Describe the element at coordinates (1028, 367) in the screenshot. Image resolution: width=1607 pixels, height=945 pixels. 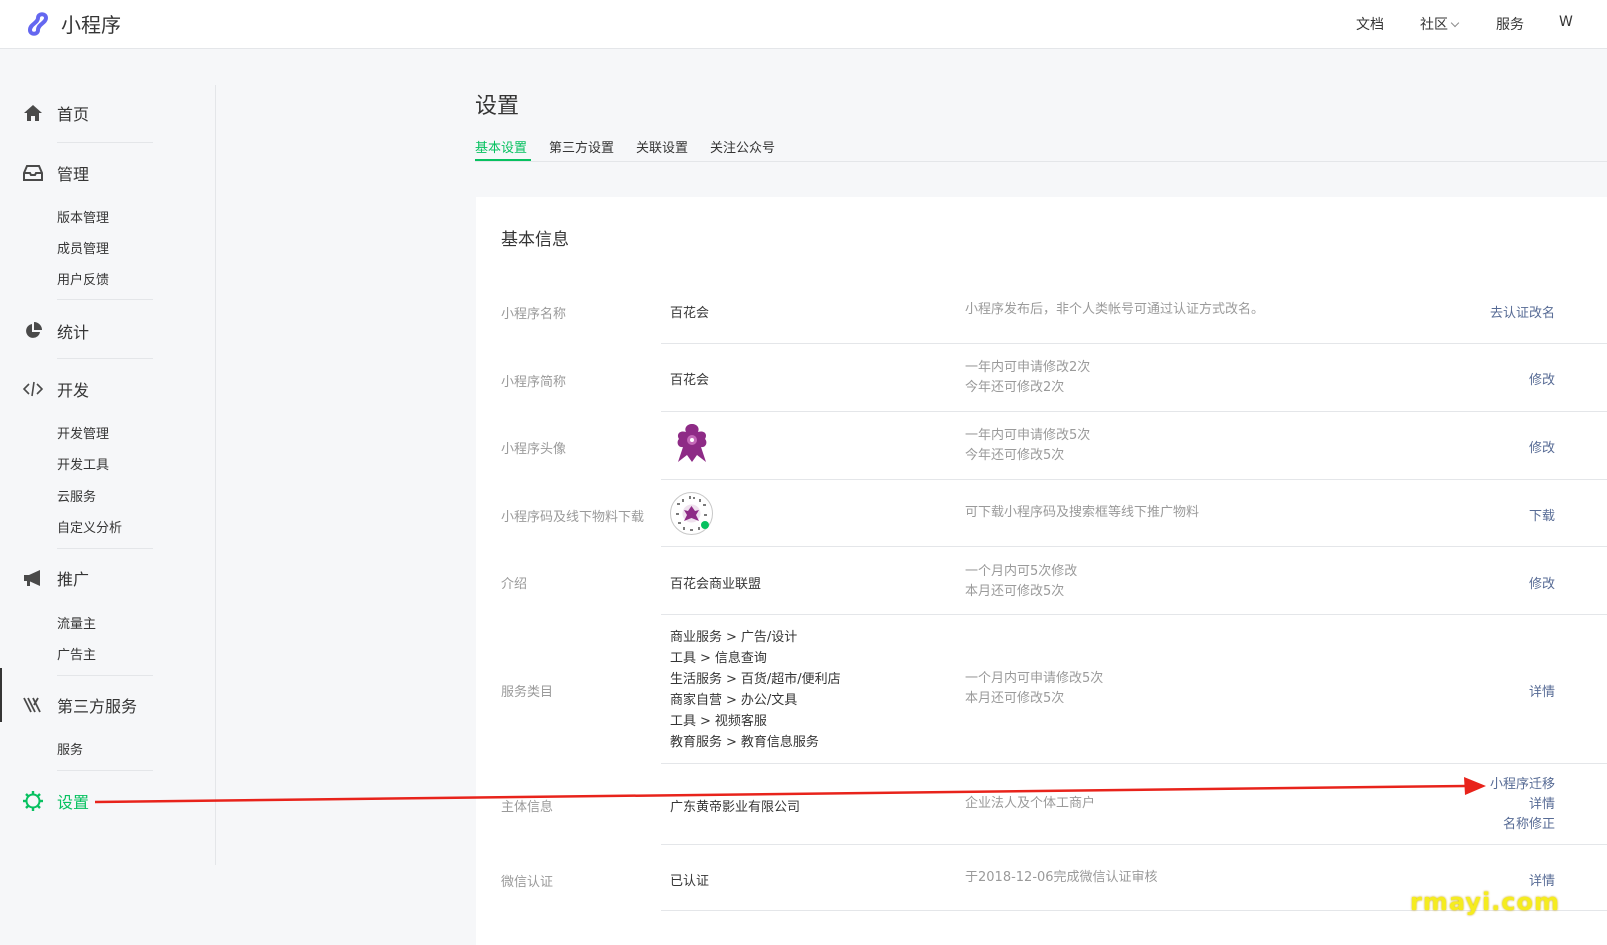
I see `desc-line: 一年内可申请修改2次` at that location.